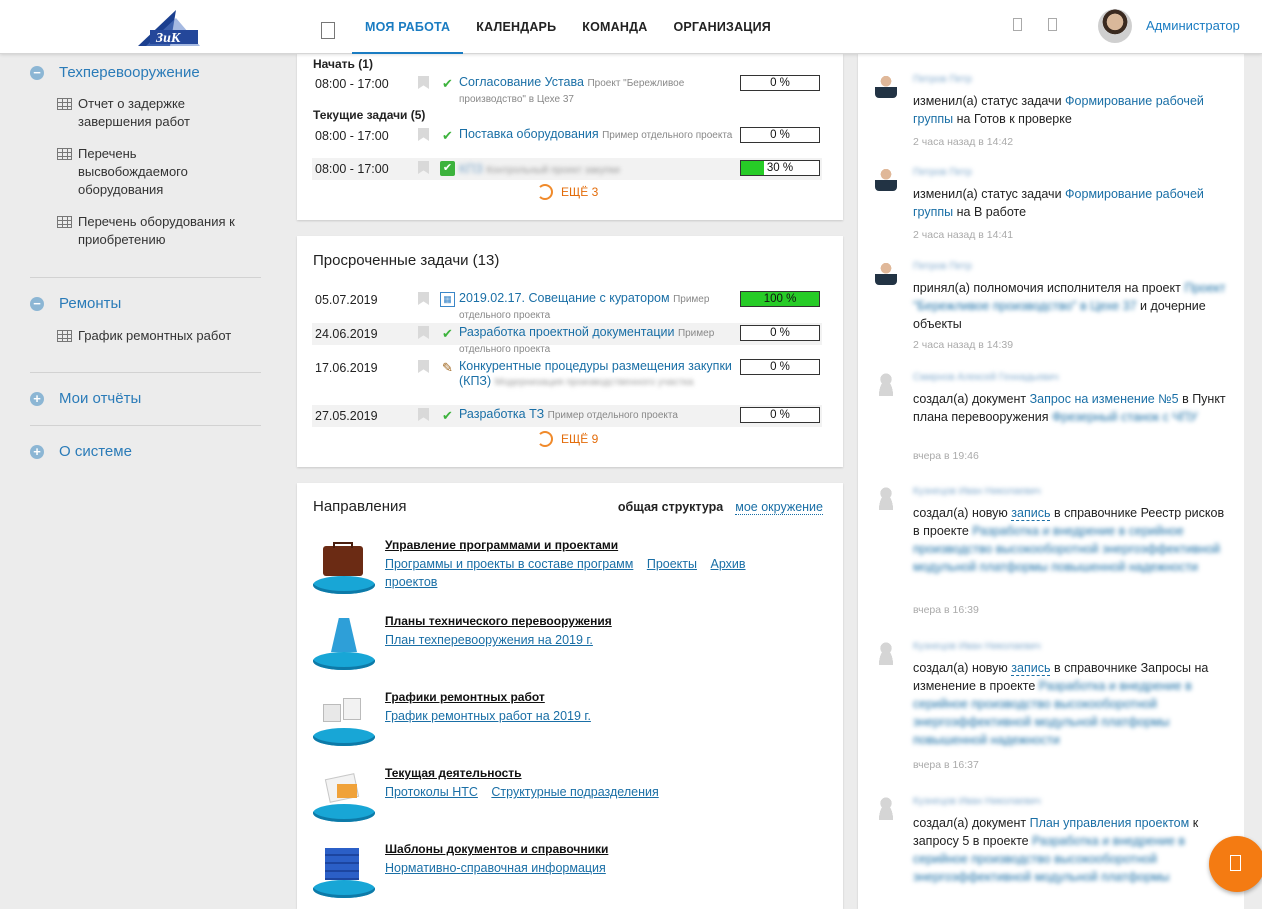 This screenshot has height=909, width=1262. I want to click on icon-plate, so click(344, 813).